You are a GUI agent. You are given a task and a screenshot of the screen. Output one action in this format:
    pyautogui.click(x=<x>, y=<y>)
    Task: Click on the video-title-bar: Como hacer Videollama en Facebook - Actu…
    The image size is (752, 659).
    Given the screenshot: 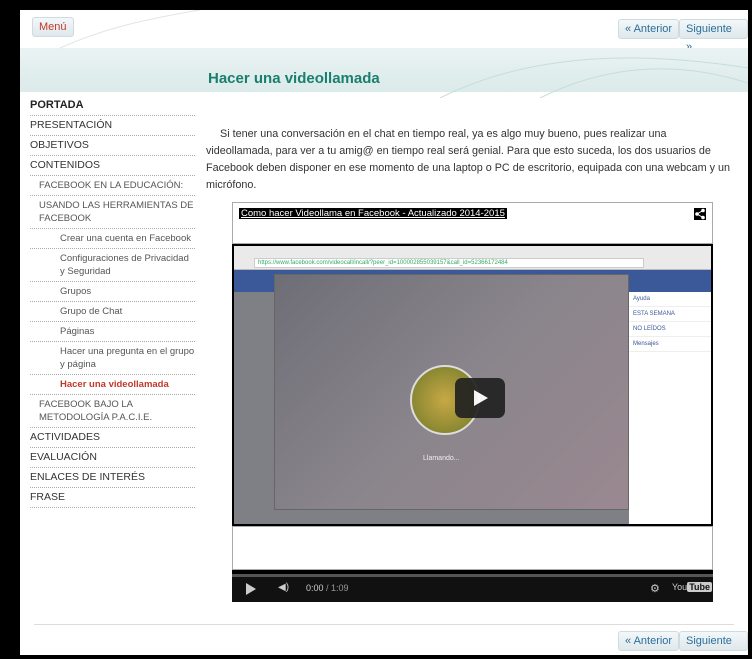 What is the action you would take?
    pyautogui.click(x=472, y=223)
    